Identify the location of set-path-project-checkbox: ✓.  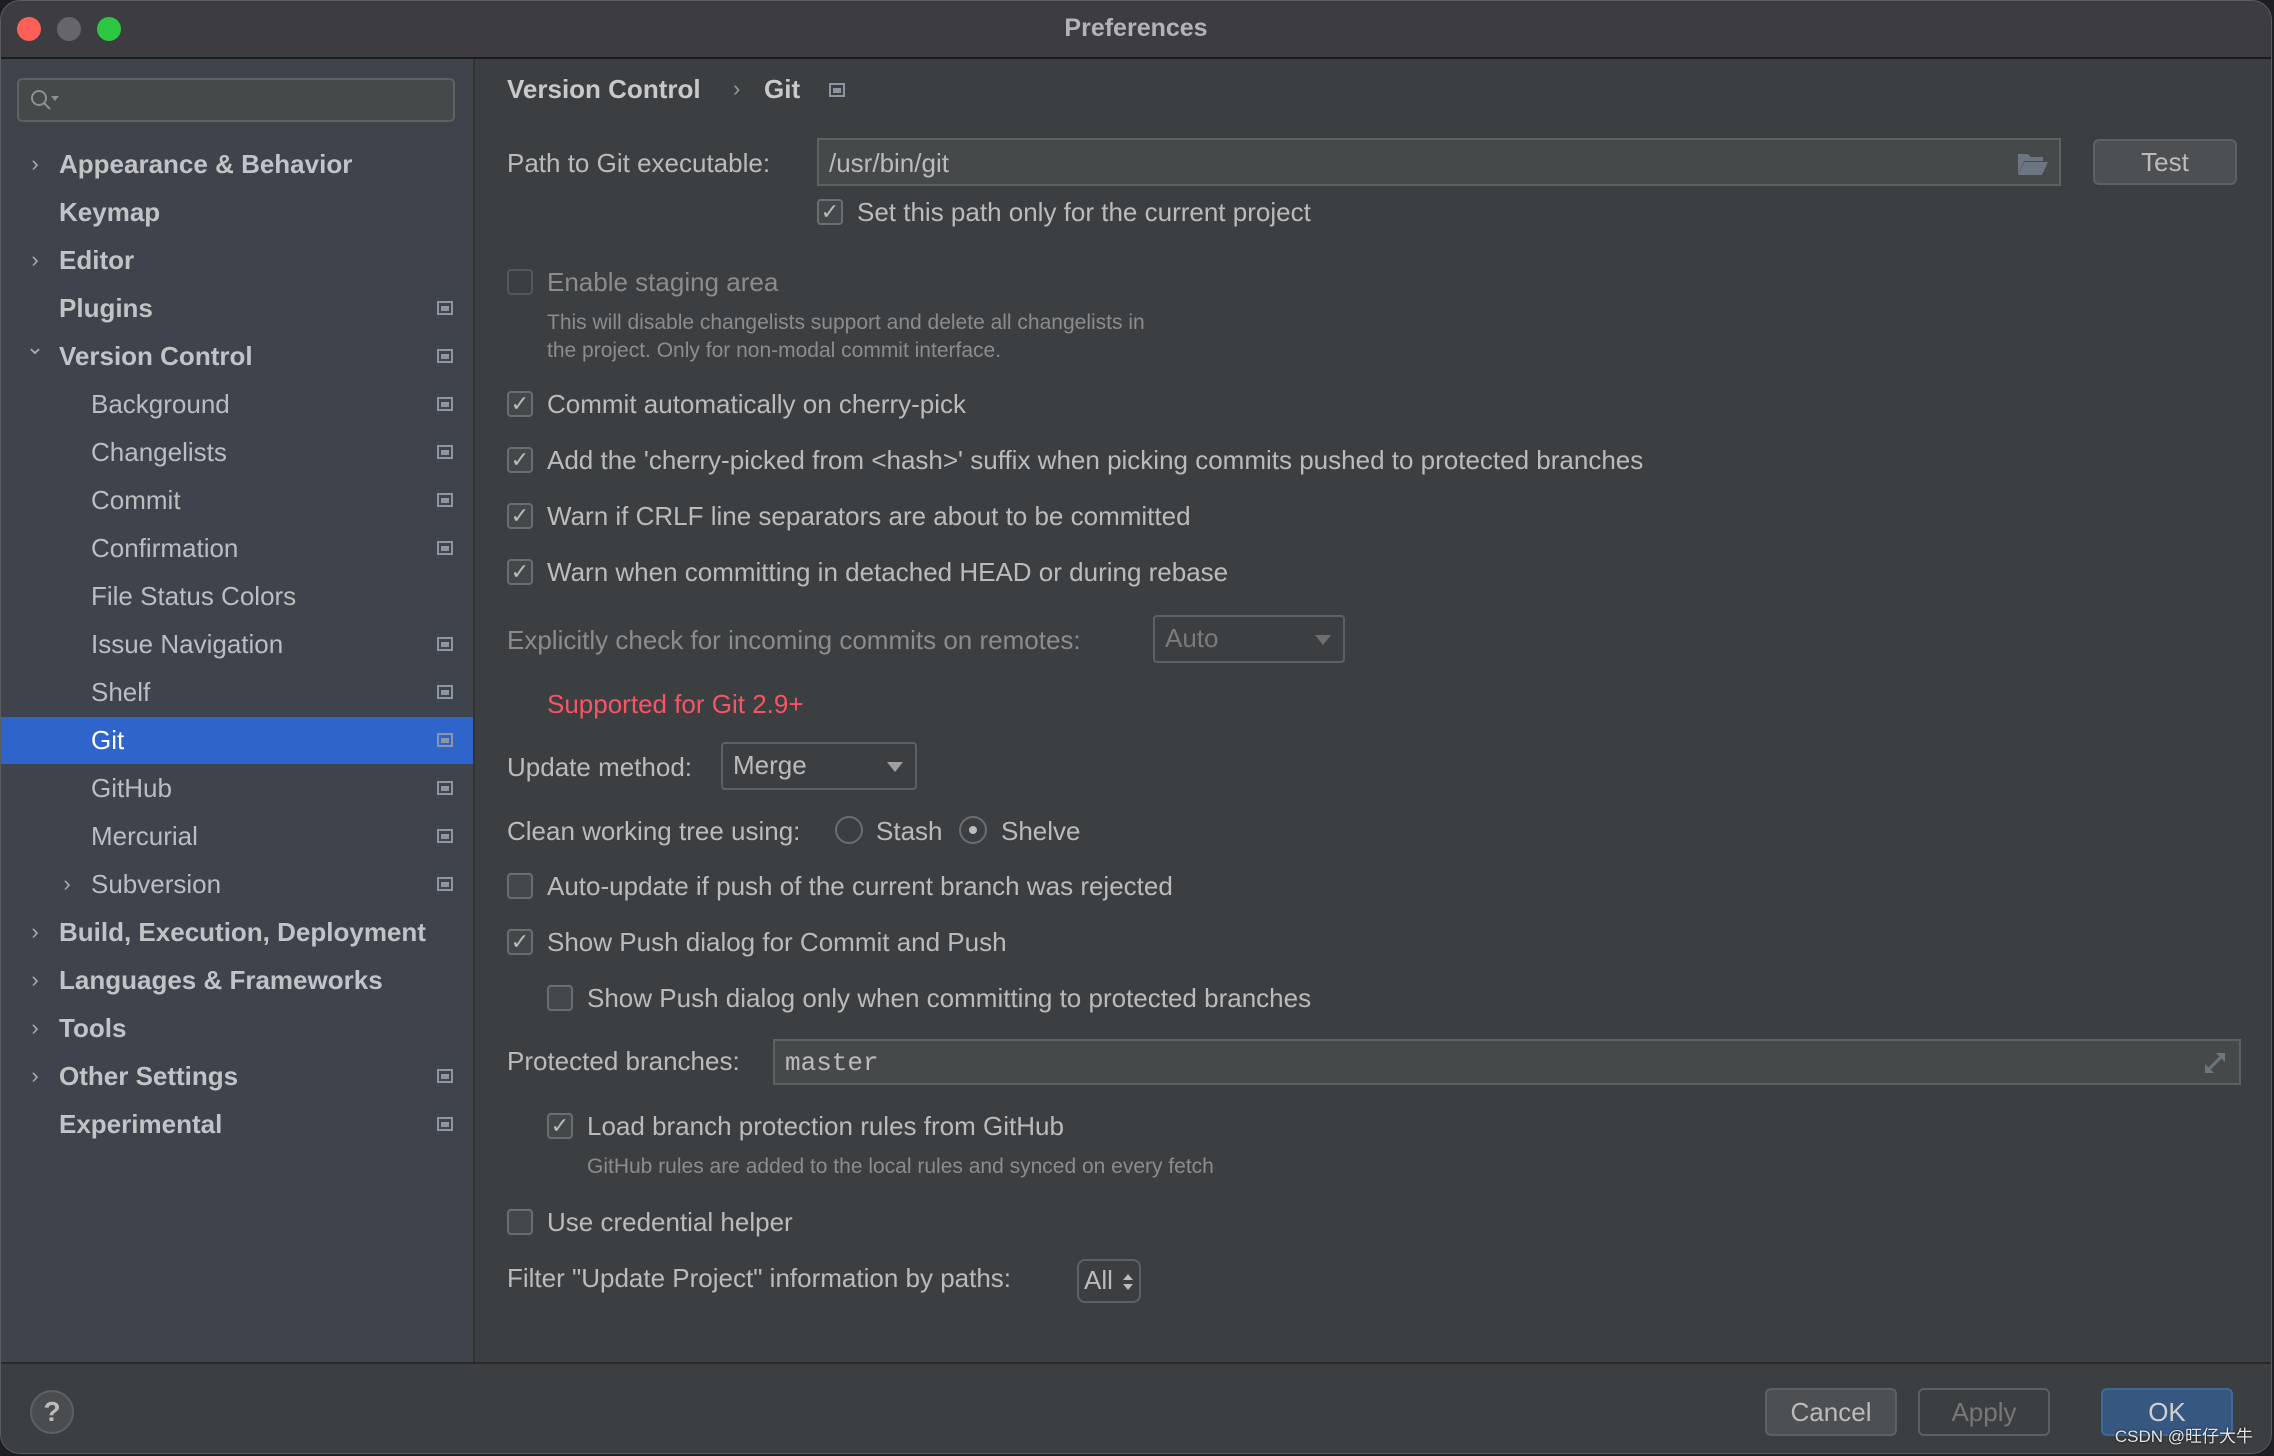
(830, 212).